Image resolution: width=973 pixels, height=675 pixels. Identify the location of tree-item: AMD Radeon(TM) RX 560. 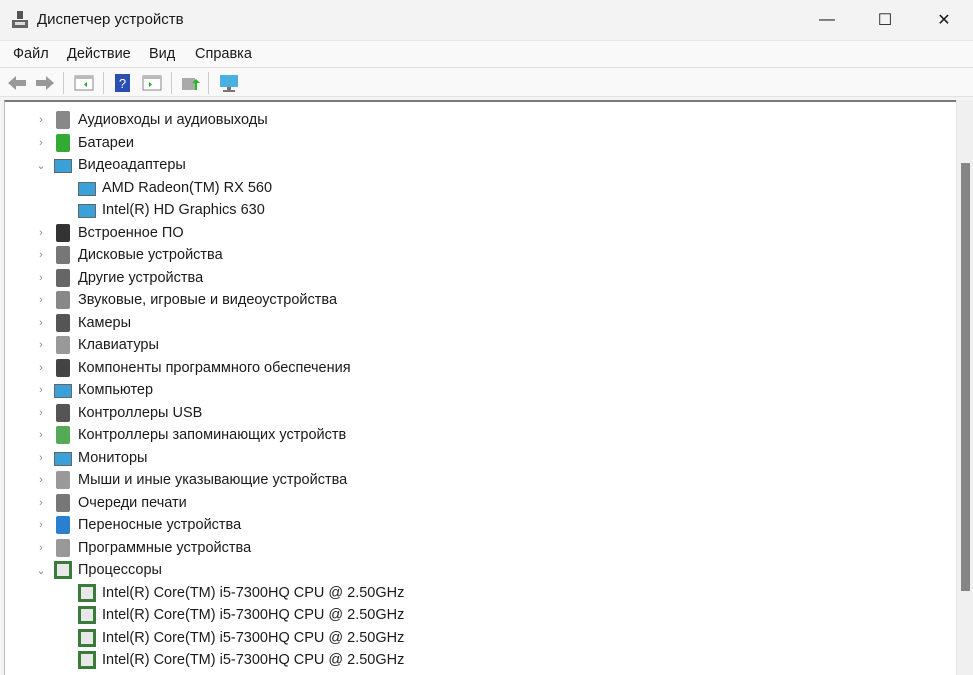
(175, 188).